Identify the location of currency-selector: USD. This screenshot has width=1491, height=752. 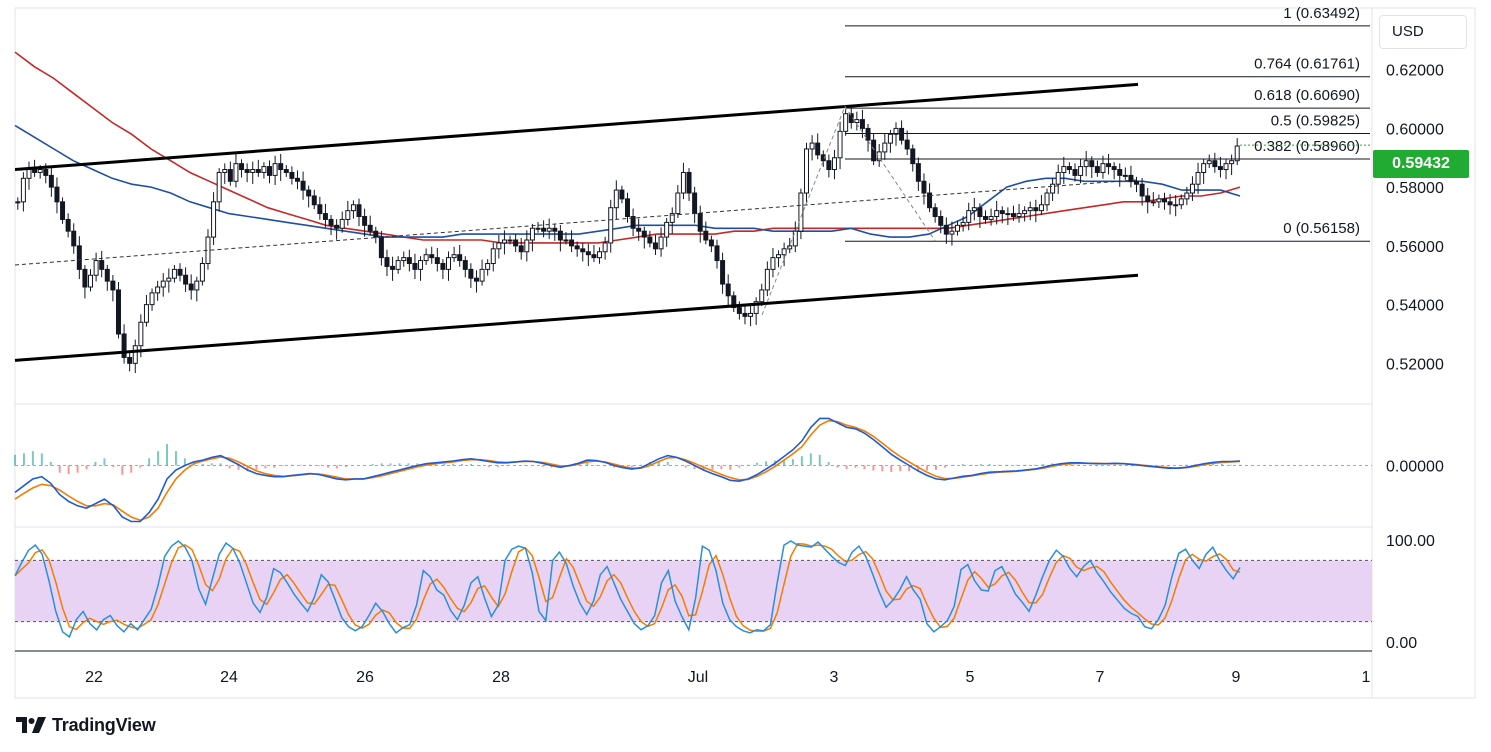
(1423, 32).